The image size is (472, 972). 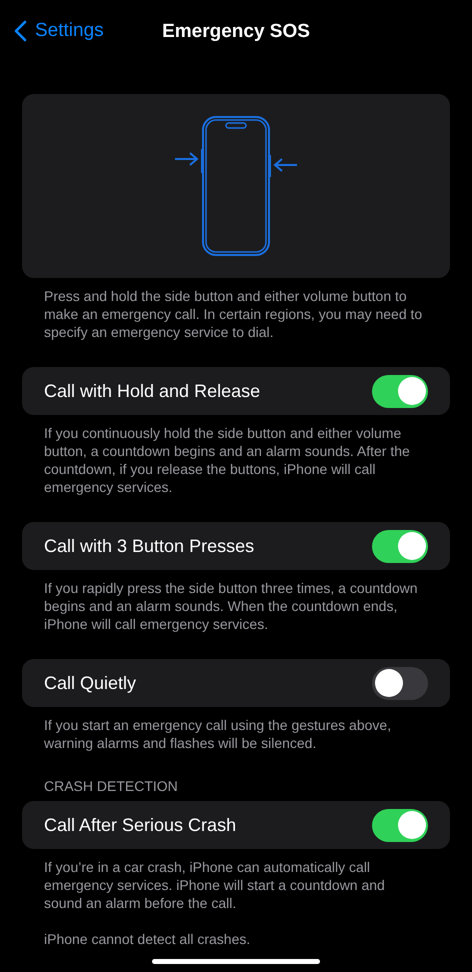 I want to click on section-header: CRASH DETECTION, so click(x=111, y=786).